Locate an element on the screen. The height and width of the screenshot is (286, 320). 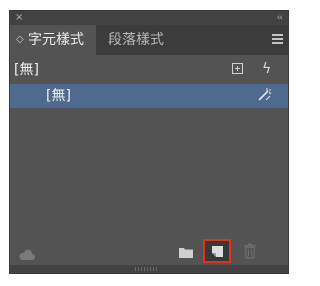
collapse-panel-icon: ‹‹ is located at coordinates (280, 18).